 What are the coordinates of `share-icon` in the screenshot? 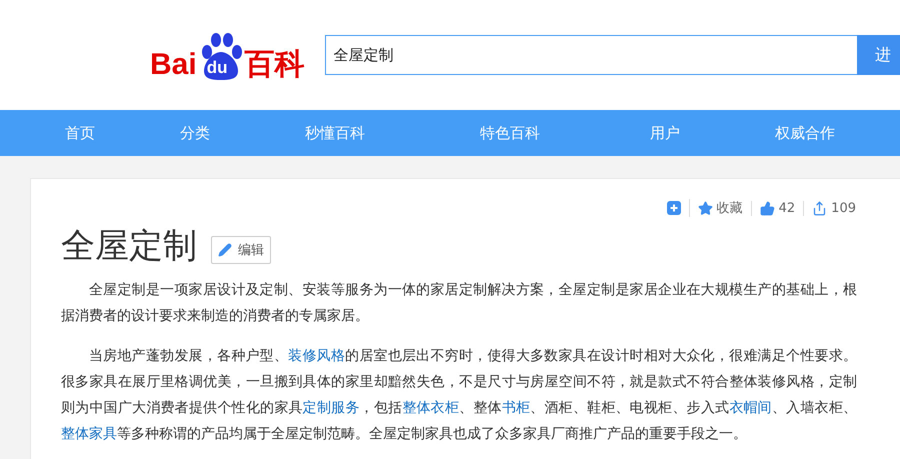 It's located at (820, 208).